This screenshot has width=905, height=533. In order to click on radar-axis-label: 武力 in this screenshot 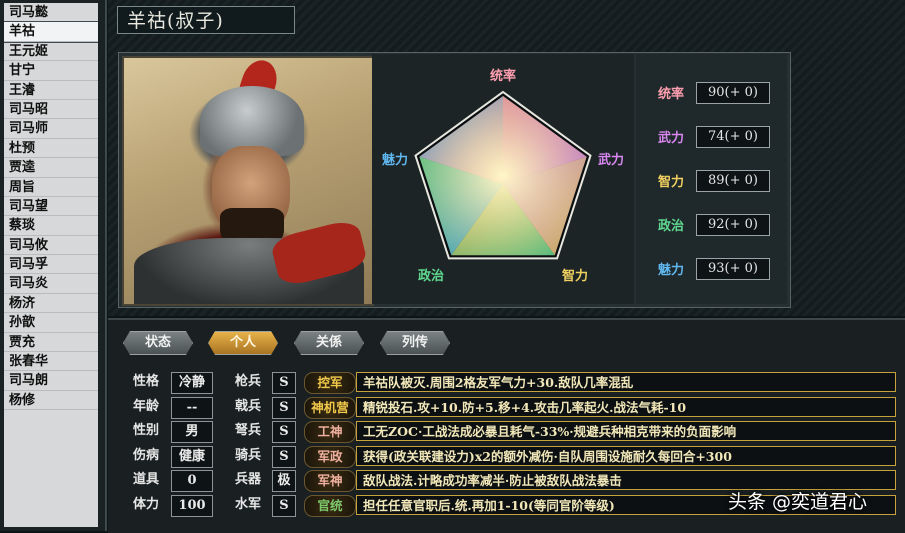, I will do `click(611, 160)`.